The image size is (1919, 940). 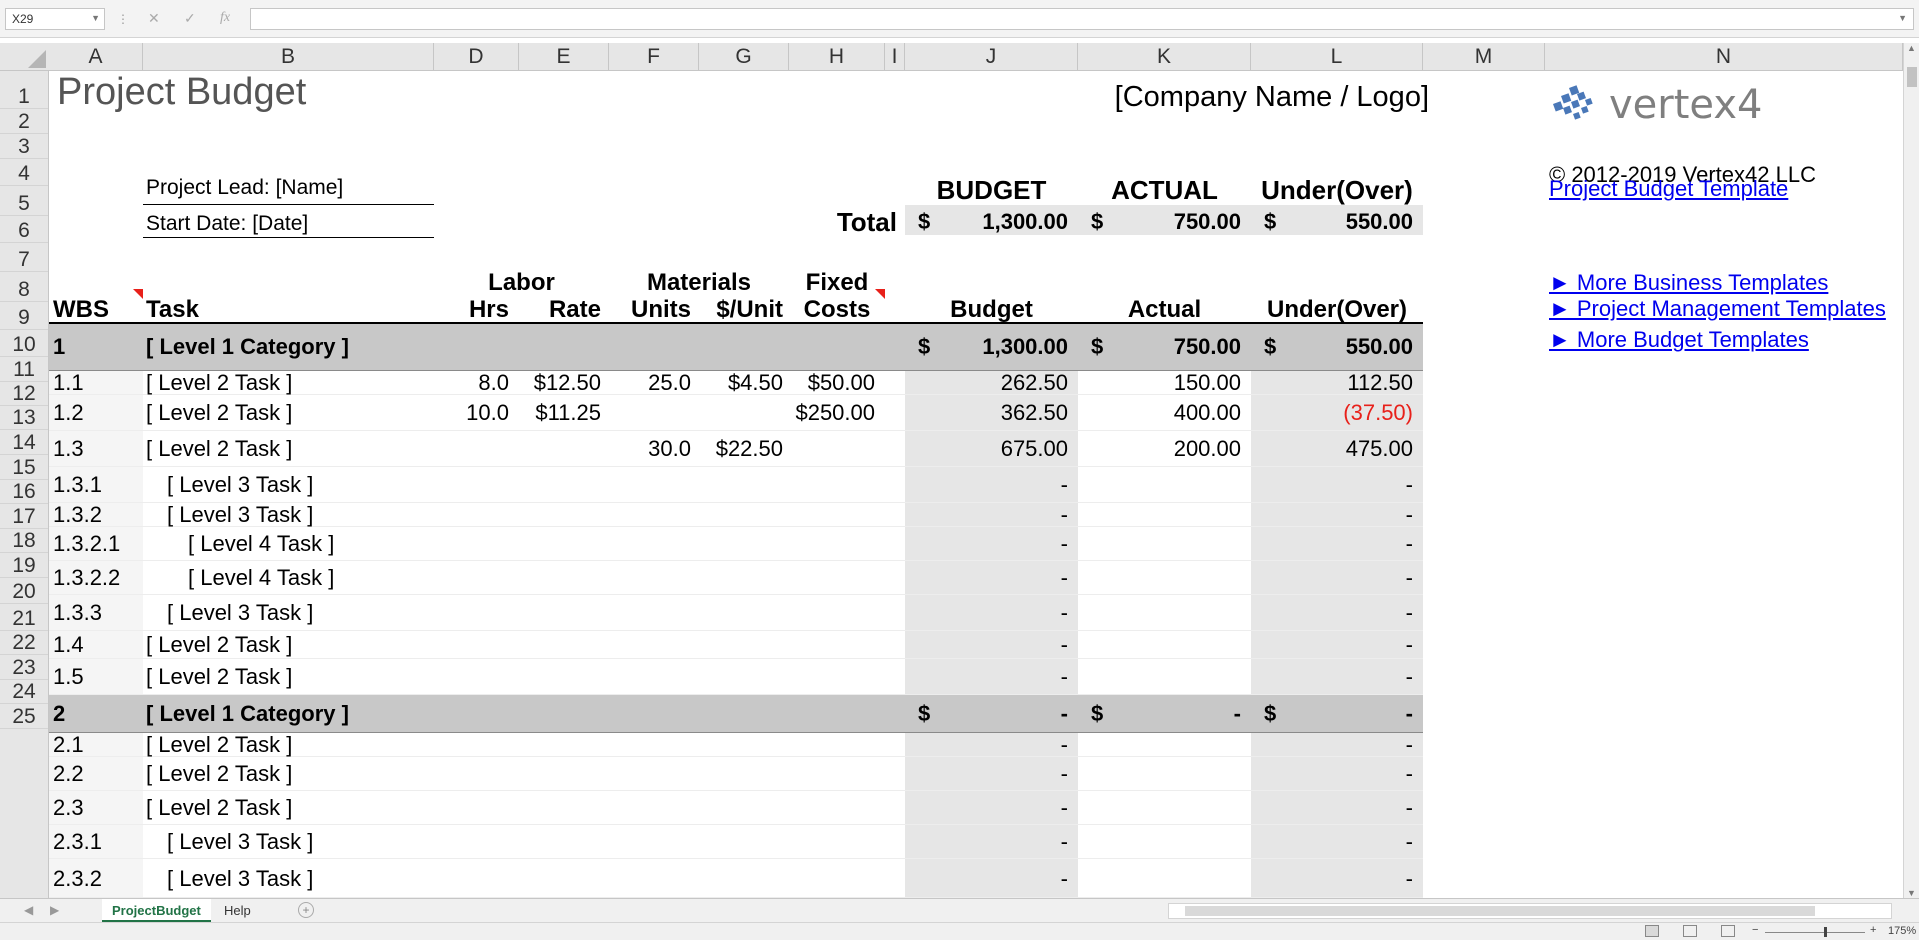 What do you see at coordinates (986, 347) in the screenshot?
I see `budget-cell: 1,300.00` at bounding box center [986, 347].